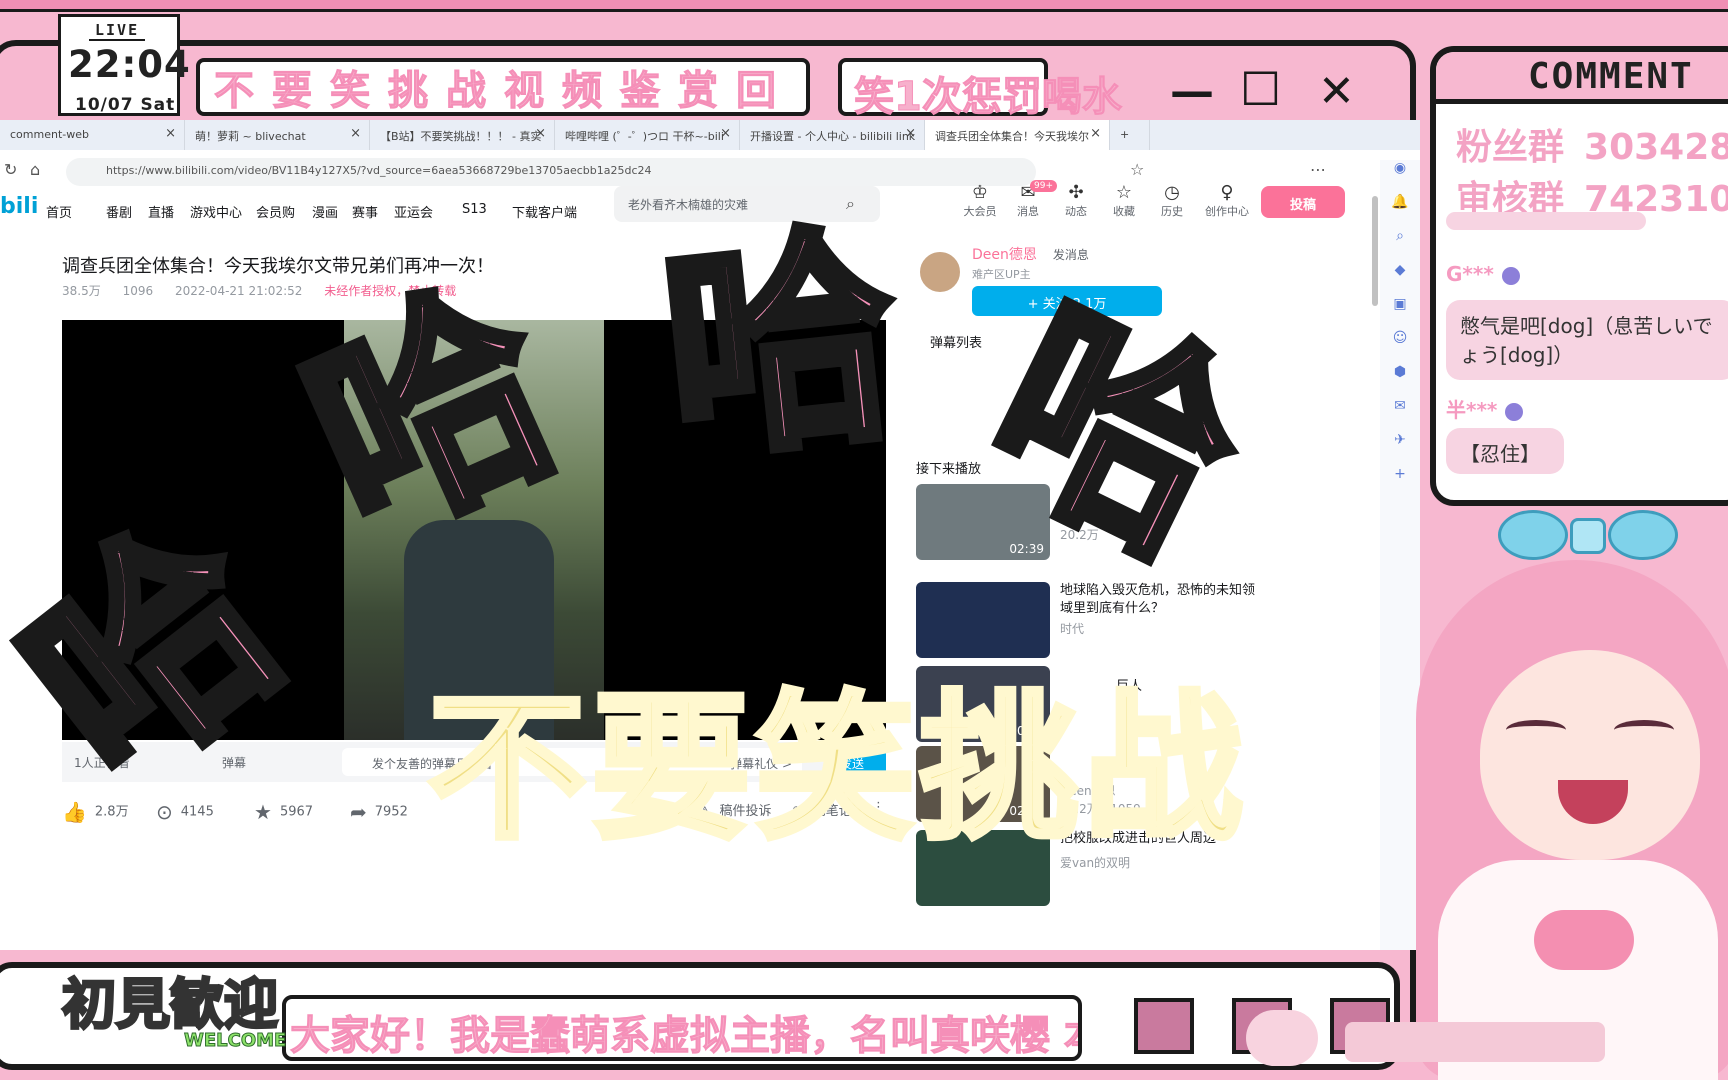 This screenshot has width=1728, height=1080. I want to click on dynamic-button: ✣ 动态, so click(1076, 200).